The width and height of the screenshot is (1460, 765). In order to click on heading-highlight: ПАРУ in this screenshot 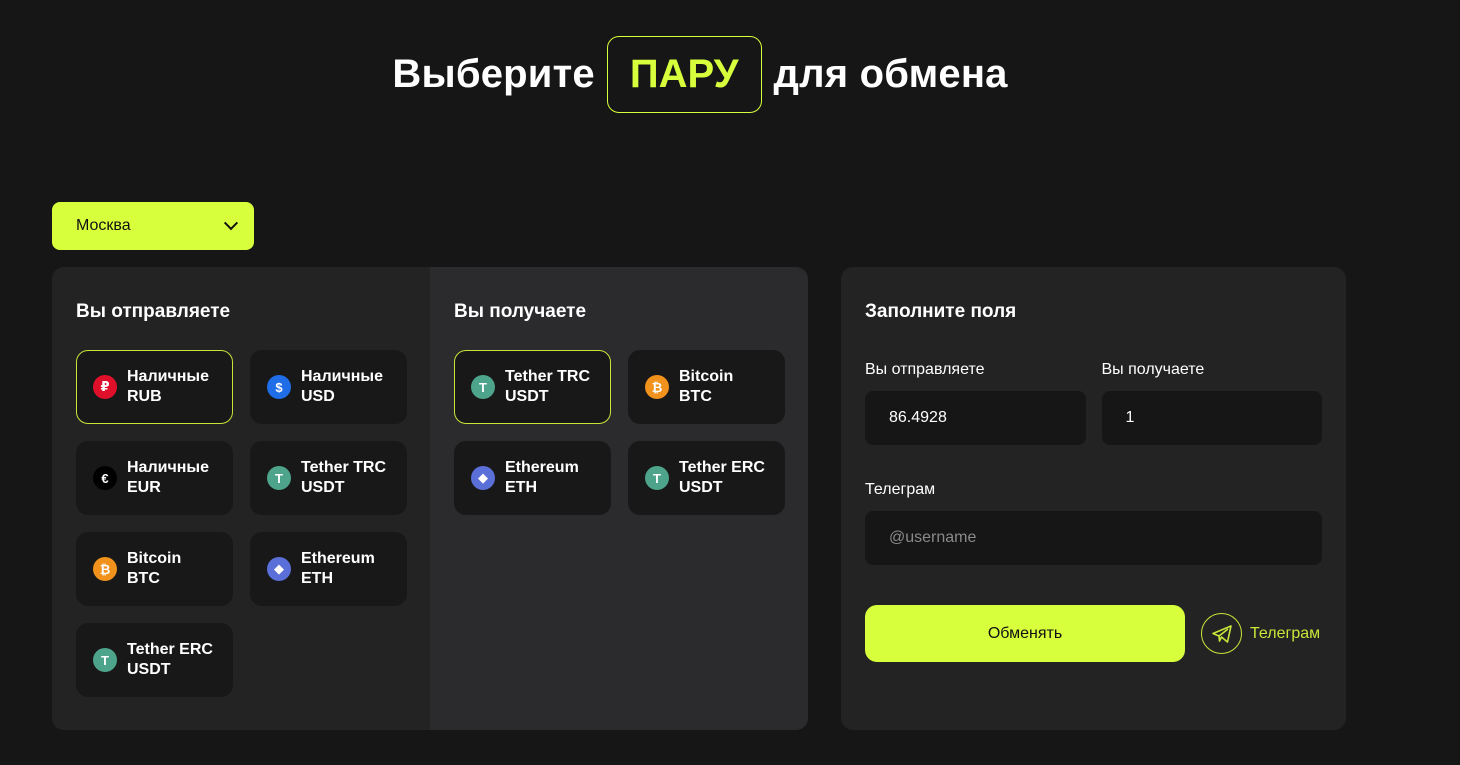, I will do `click(684, 74)`.